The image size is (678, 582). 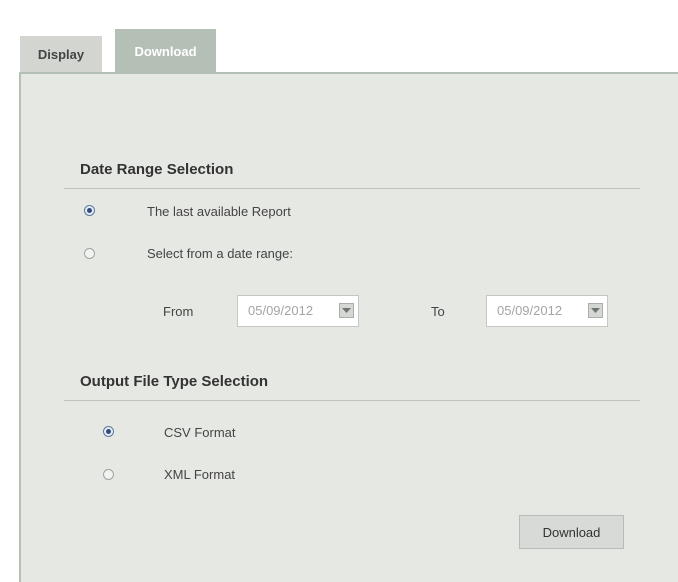 What do you see at coordinates (352, 400) in the screenshot?
I see `output-type-divider` at bounding box center [352, 400].